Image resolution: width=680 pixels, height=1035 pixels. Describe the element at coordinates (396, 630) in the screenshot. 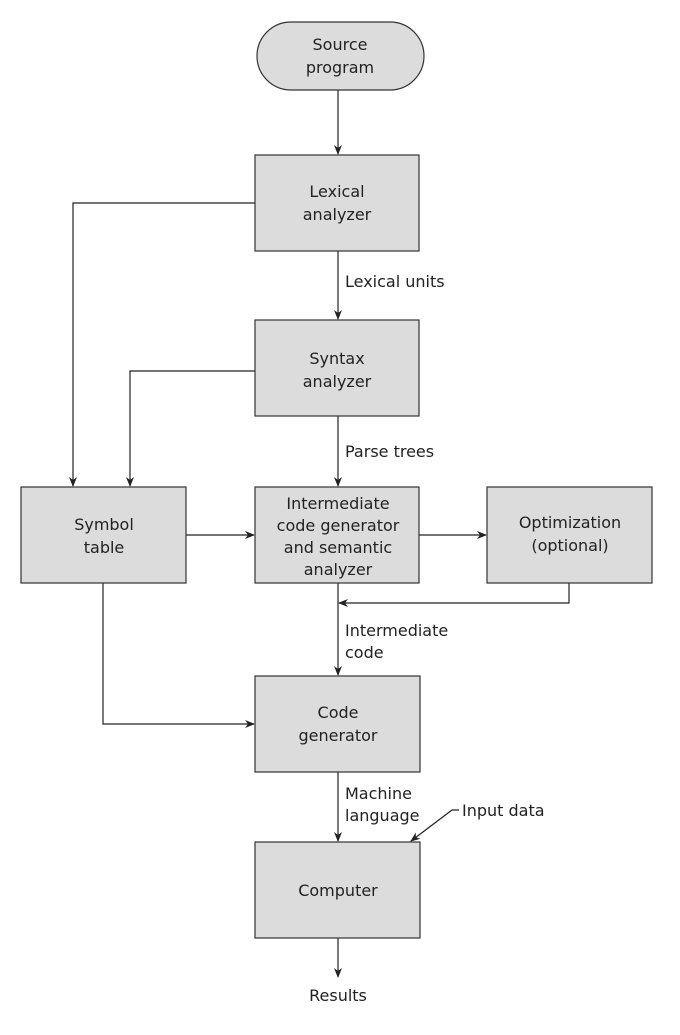

I see `label-intermediate-code: Intermediate` at that location.